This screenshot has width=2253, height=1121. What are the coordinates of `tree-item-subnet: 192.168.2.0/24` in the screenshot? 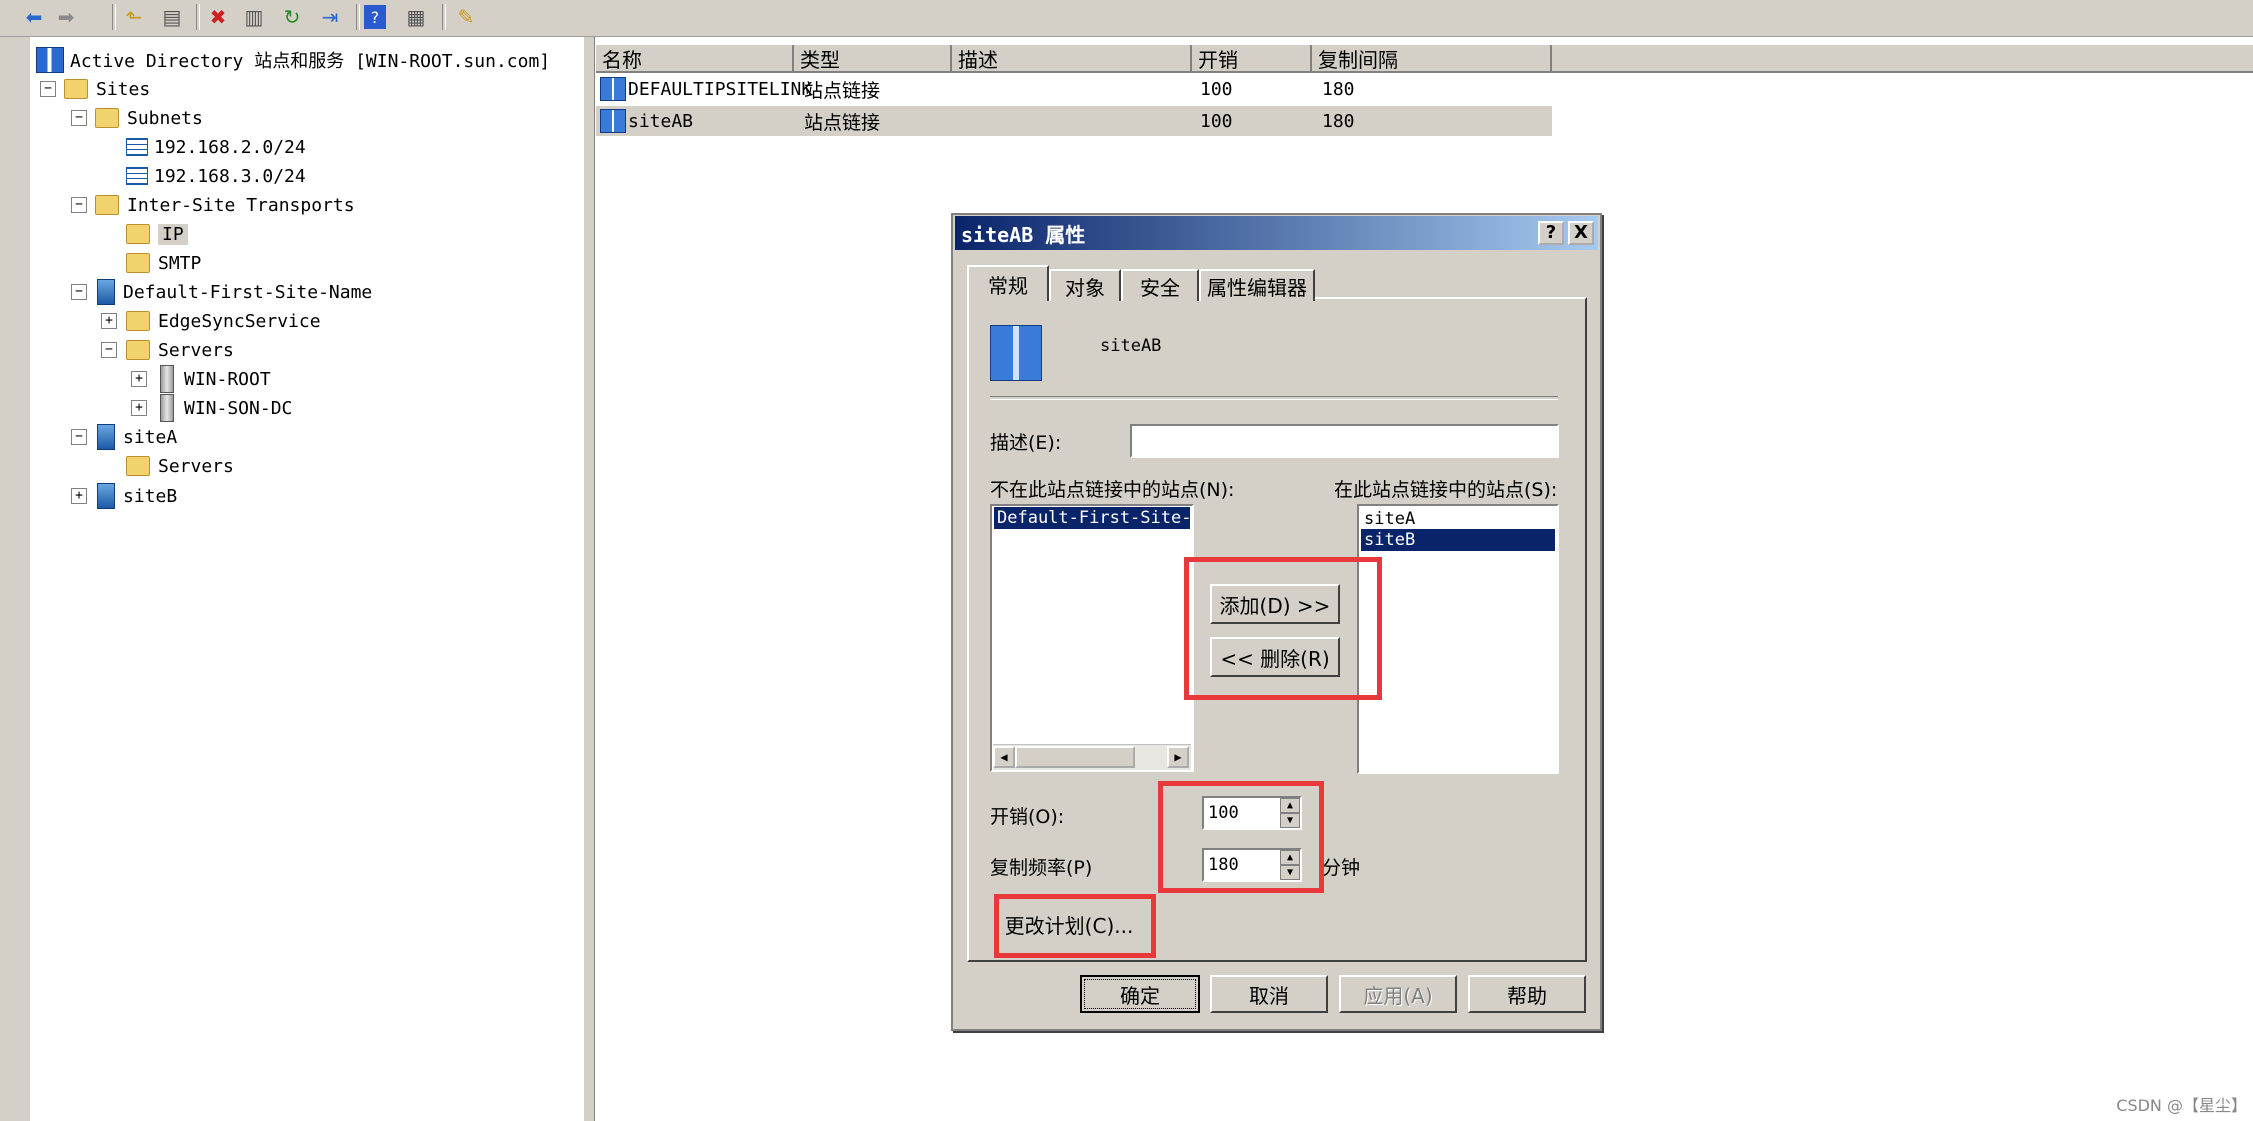 It's located at (216, 147).